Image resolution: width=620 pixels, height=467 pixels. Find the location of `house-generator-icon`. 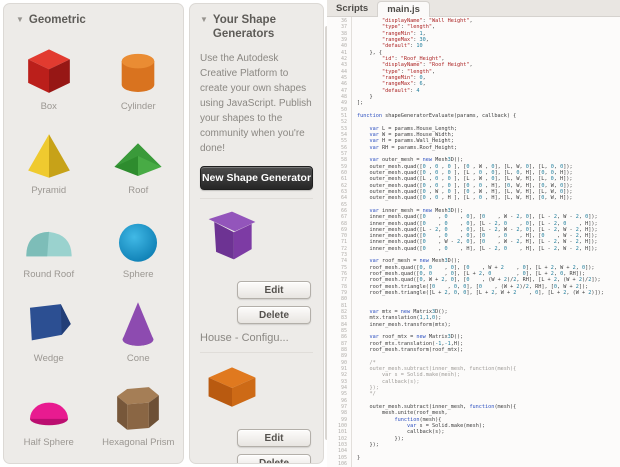

house-generator-icon is located at coordinates (232, 236).